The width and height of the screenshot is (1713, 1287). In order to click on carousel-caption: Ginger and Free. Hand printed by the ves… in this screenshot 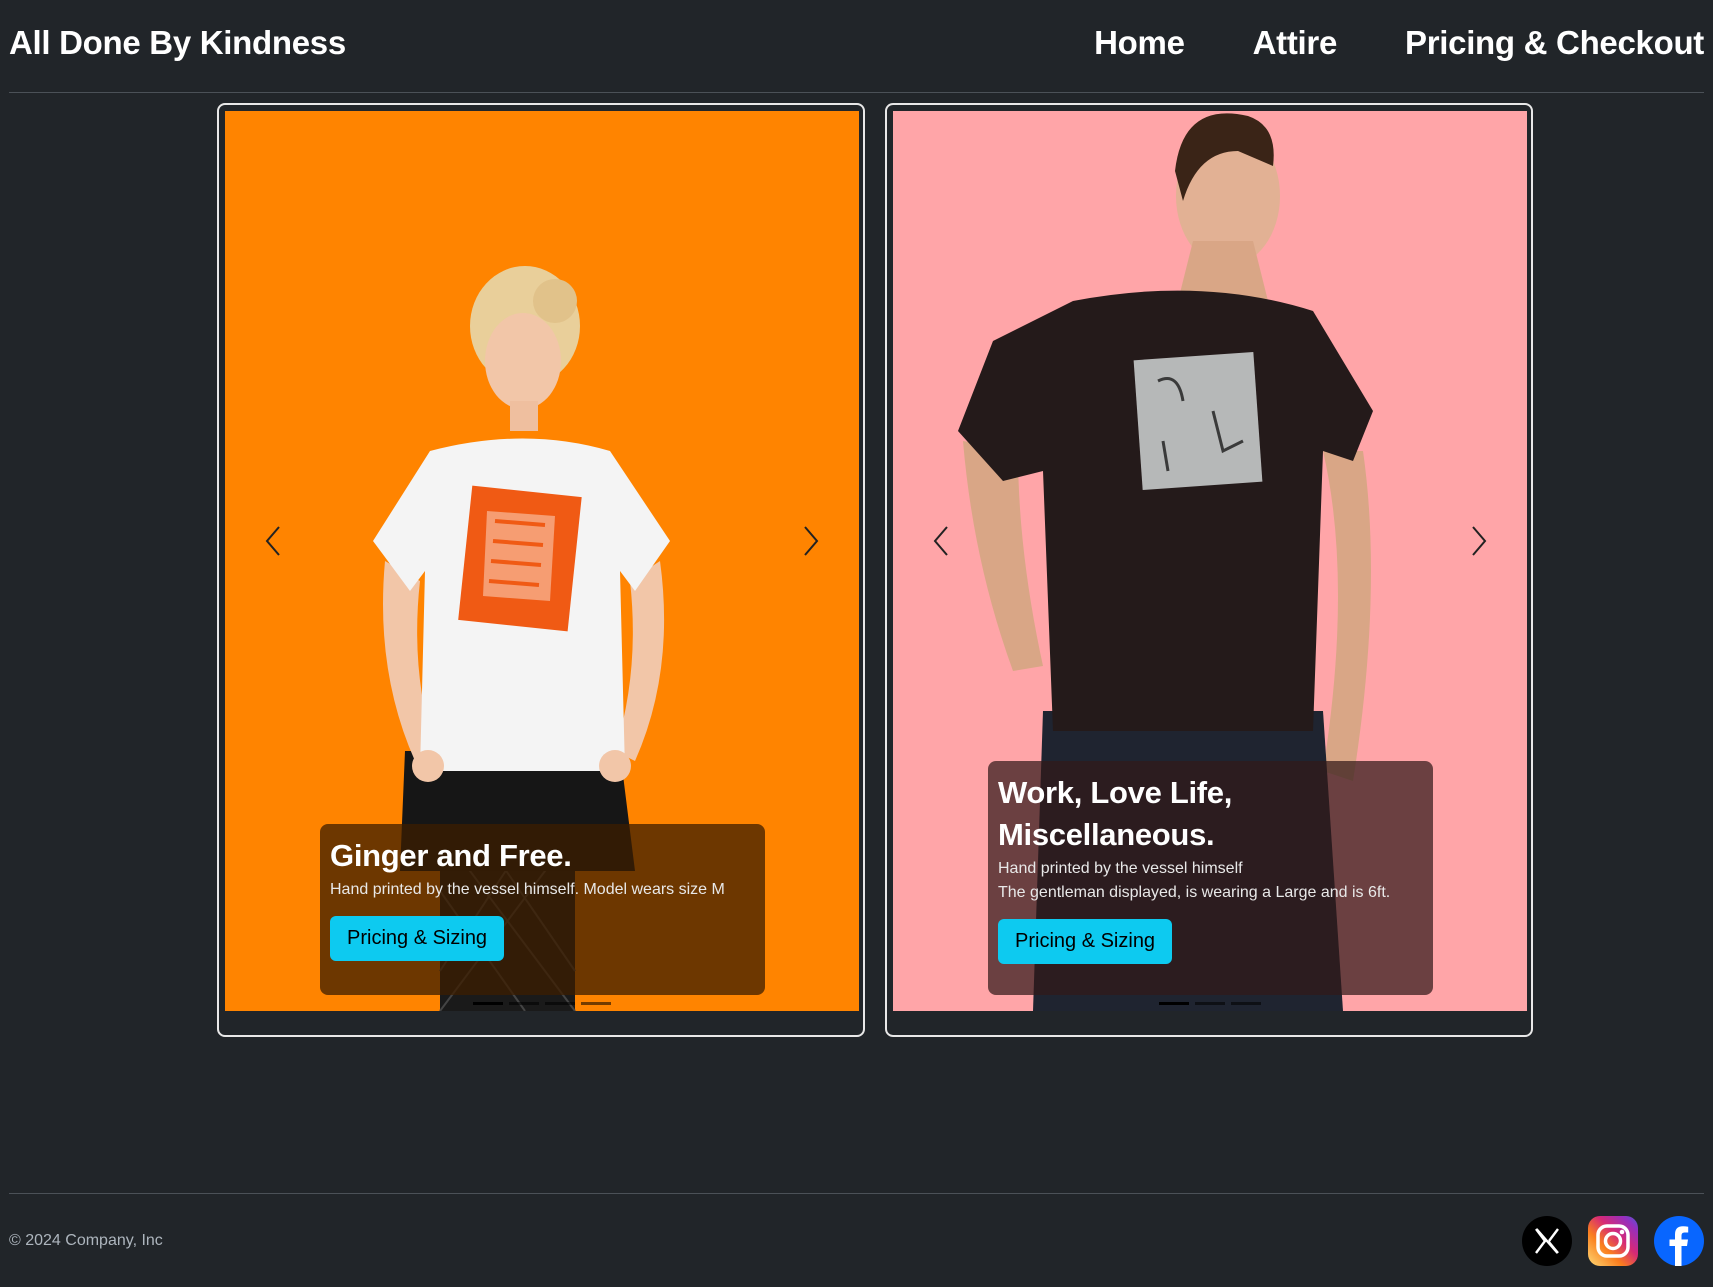, I will do `click(542, 909)`.